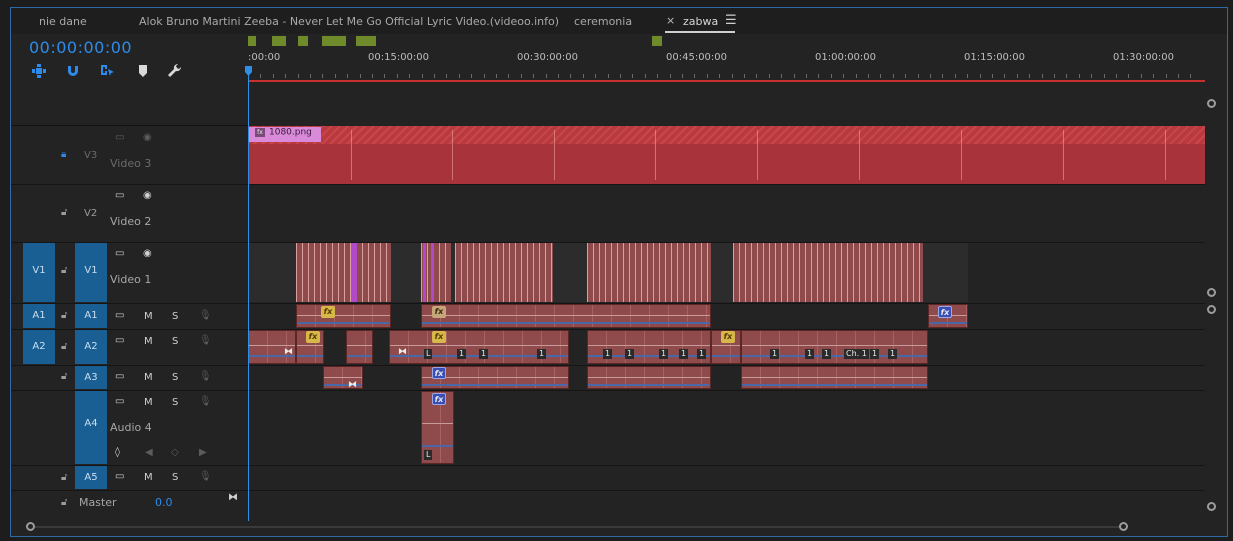 The image size is (1233, 541). What do you see at coordinates (175, 452) in the screenshot?
I see `add-keyframe-icon: ◇` at bounding box center [175, 452].